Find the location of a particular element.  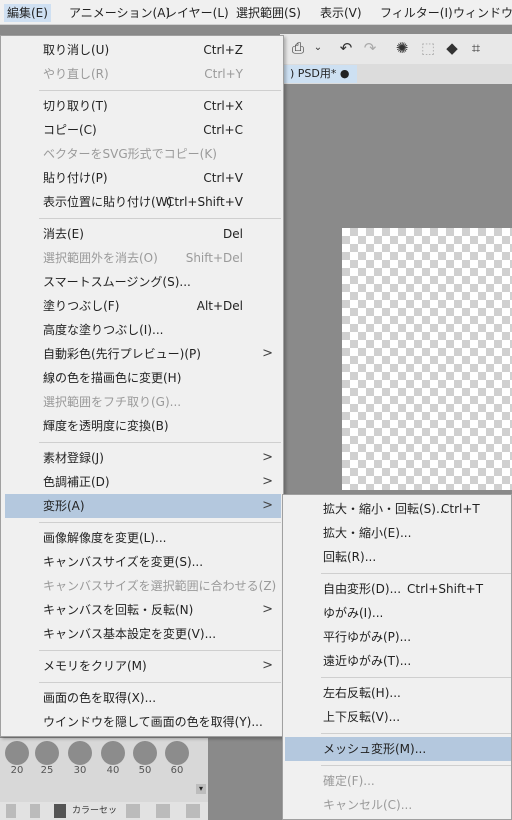

menu-item-undo: 取り消し(U) Ctrl+Z is located at coordinates (143, 50).